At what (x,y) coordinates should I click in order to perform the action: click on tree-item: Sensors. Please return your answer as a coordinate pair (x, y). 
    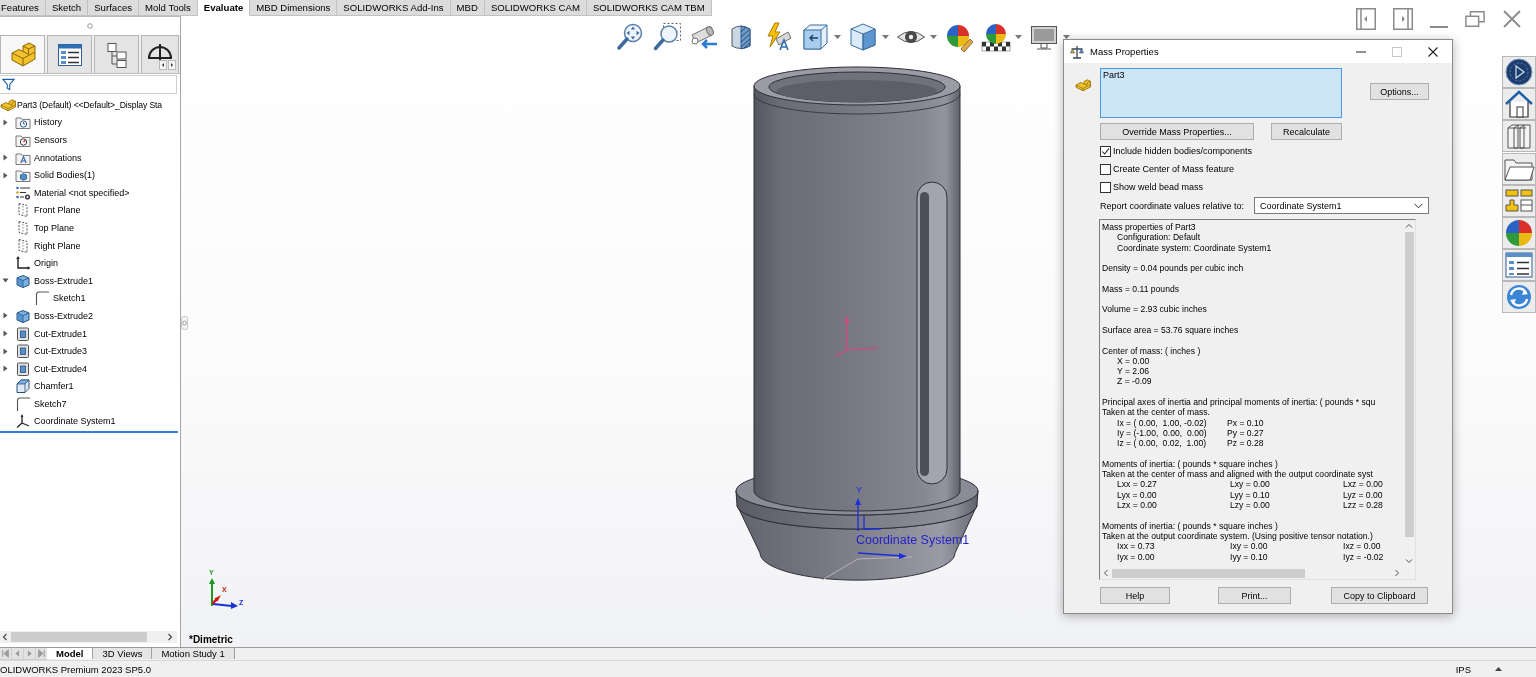
    Looking at the image, I should click on (42, 140).